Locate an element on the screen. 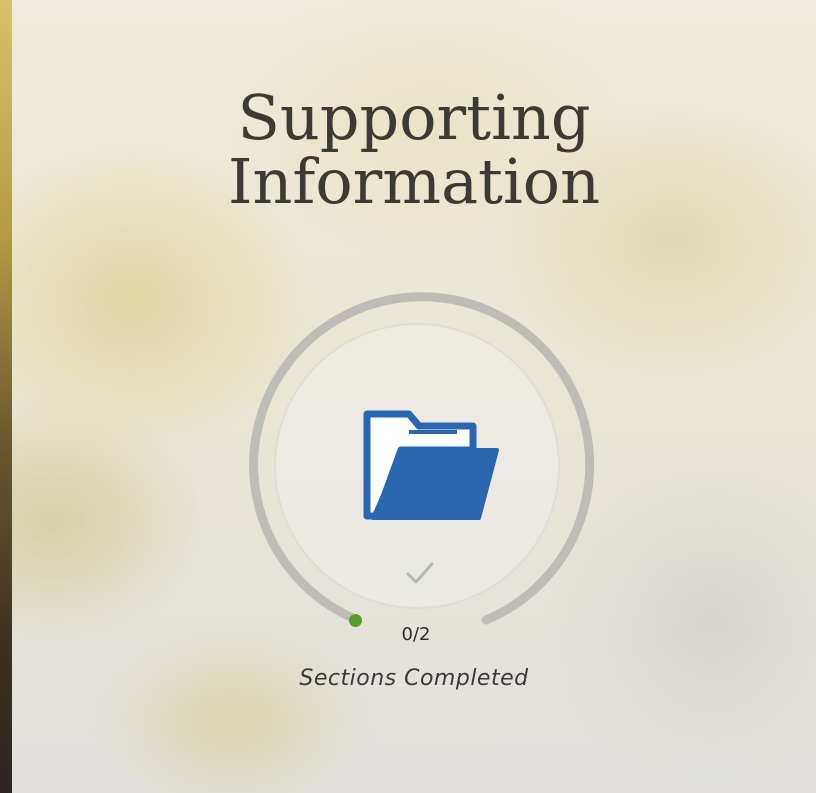 The width and height of the screenshot is (816, 793). card-title-line-1: Supporting is located at coordinates (414, 117).